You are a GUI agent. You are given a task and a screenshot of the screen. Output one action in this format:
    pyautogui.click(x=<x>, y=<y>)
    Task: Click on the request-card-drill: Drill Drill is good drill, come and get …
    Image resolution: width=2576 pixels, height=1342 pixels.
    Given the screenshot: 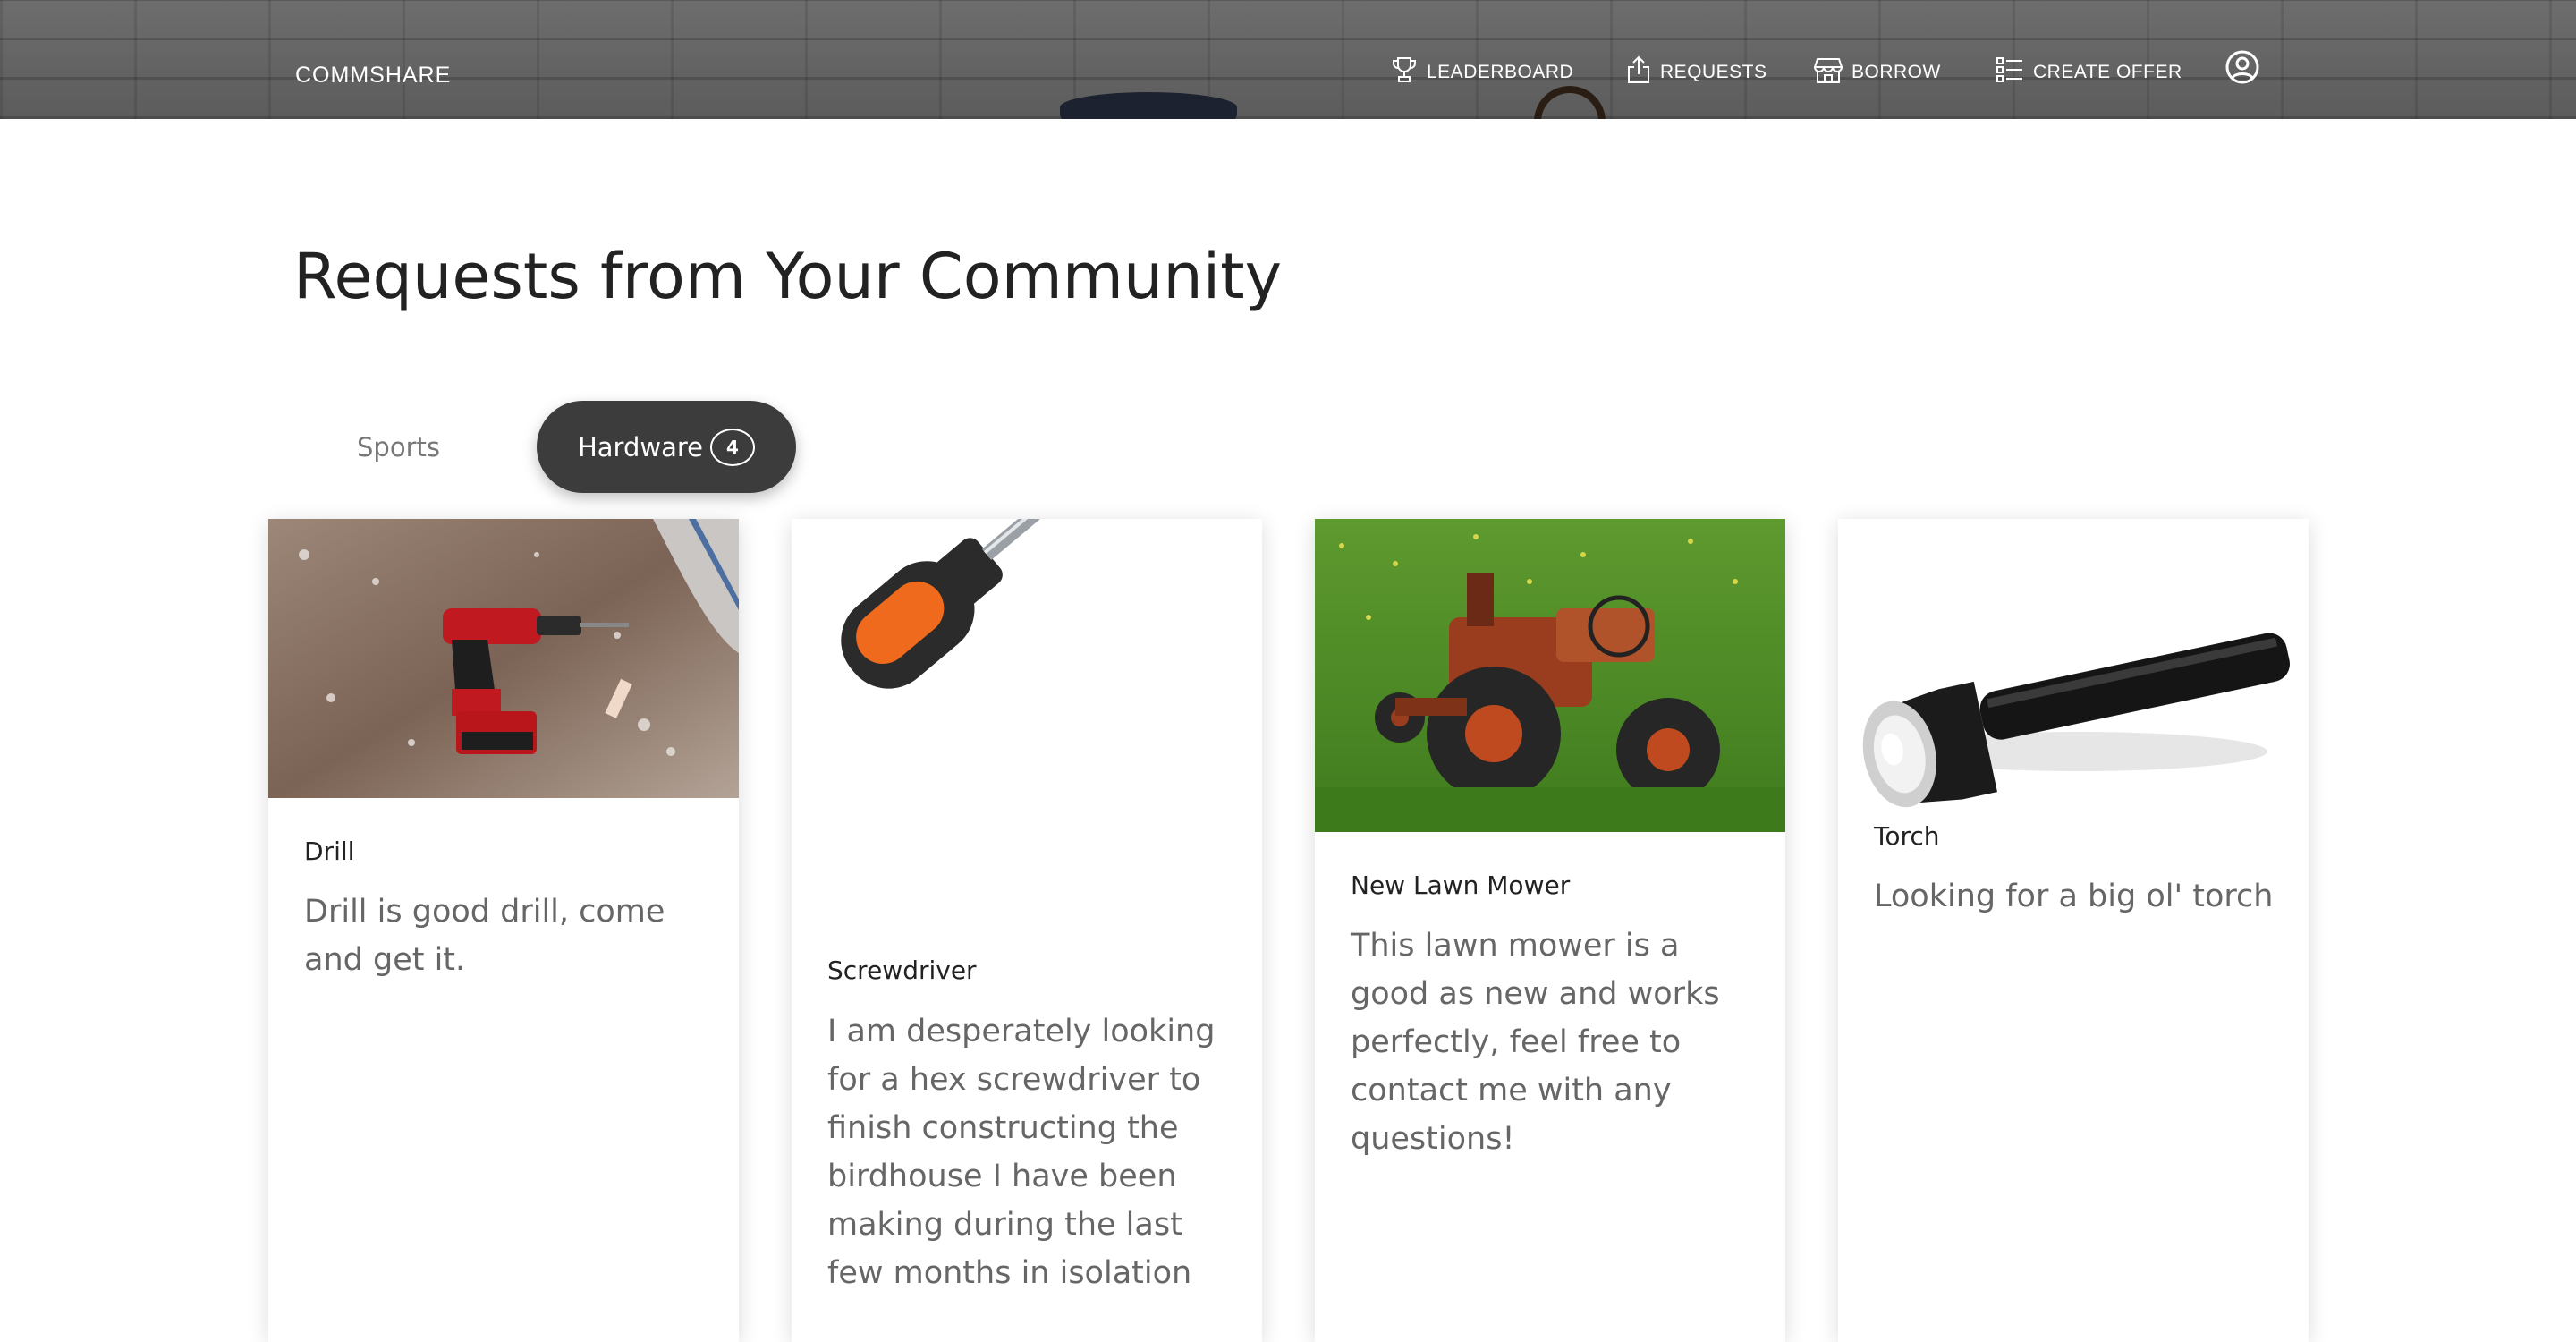 What is the action you would take?
    pyautogui.click(x=503, y=931)
    